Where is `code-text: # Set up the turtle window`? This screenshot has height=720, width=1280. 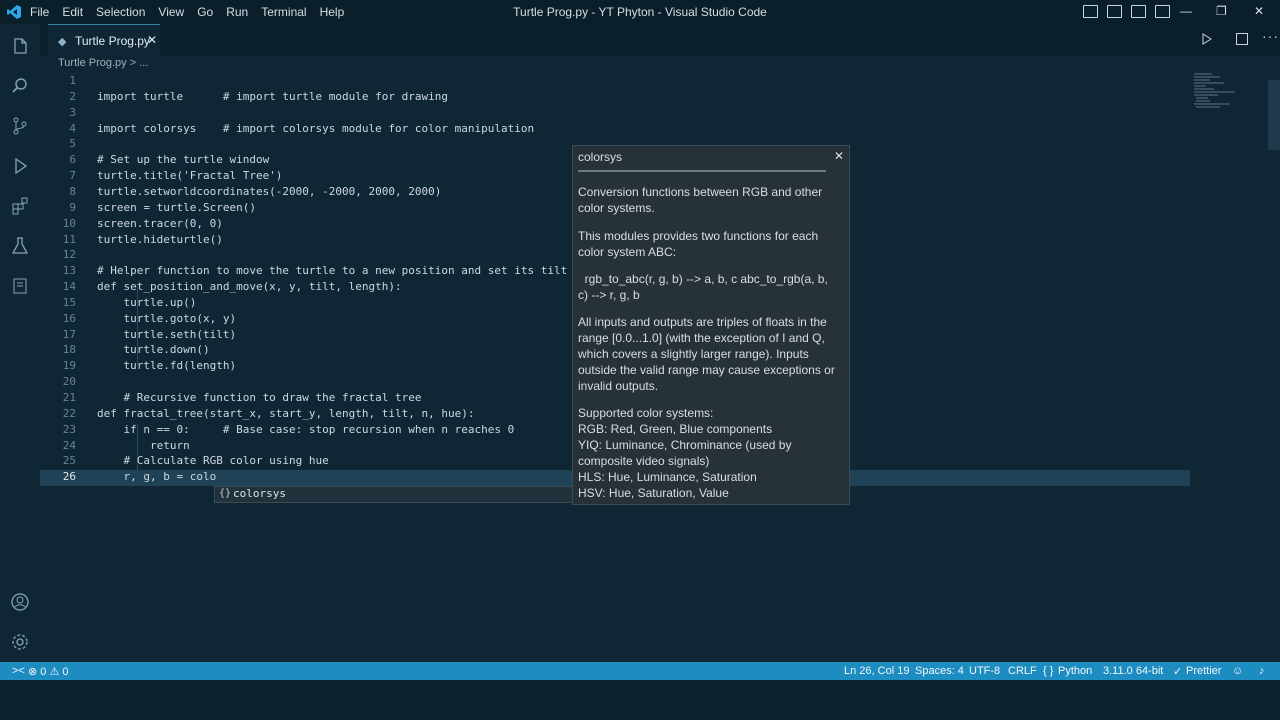
code-text: # Set up the turtle window is located at coordinates (183, 160).